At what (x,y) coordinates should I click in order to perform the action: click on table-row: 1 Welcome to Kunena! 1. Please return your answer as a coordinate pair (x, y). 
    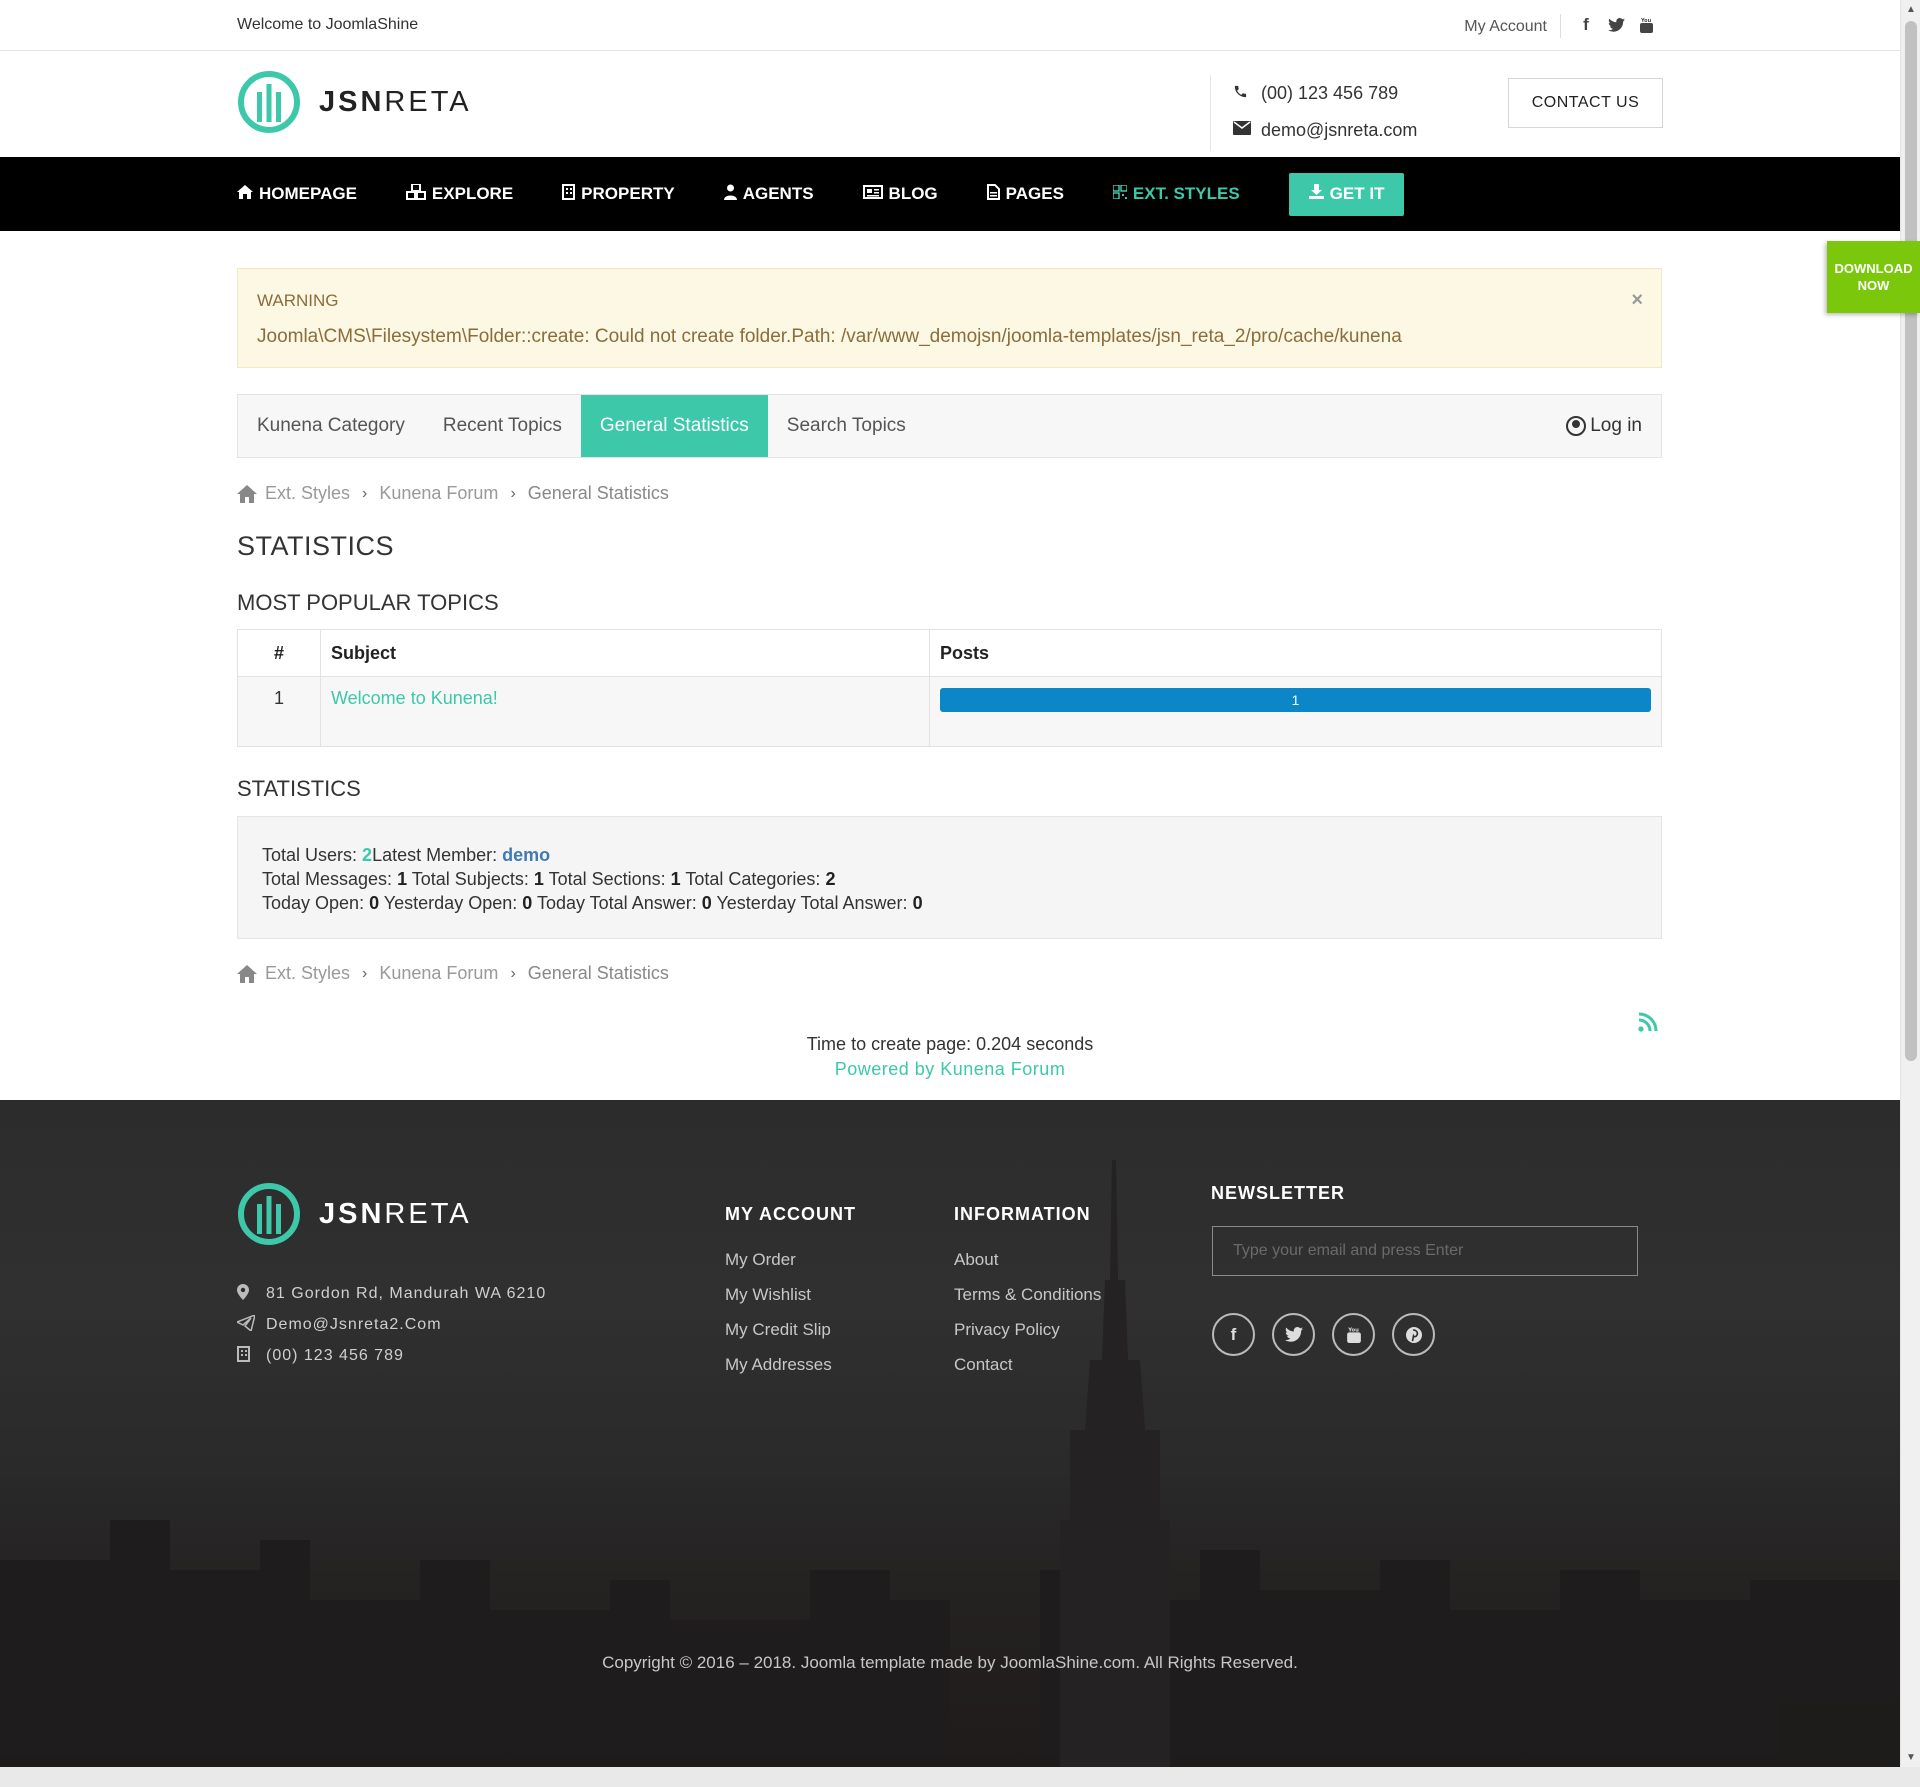
    Looking at the image, I should click on (949, 711).